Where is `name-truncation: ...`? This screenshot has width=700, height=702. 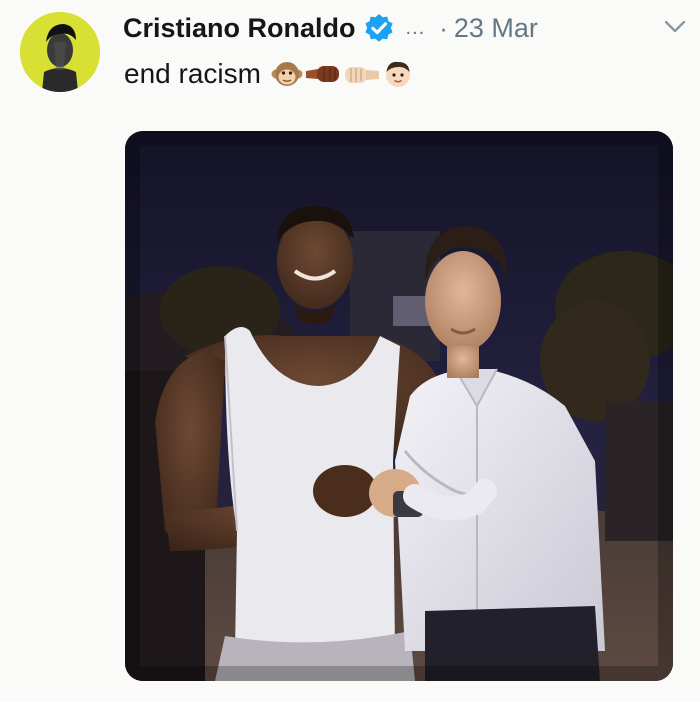 name-truncation: ... is located at coordinates (415, 27).